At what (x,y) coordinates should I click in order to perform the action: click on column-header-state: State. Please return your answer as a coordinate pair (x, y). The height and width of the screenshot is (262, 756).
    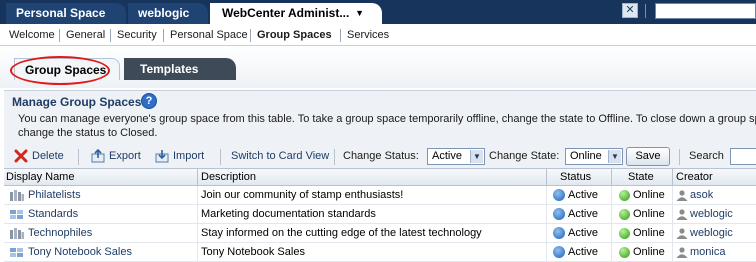
    Looking at the image, I should click on (641, 177).